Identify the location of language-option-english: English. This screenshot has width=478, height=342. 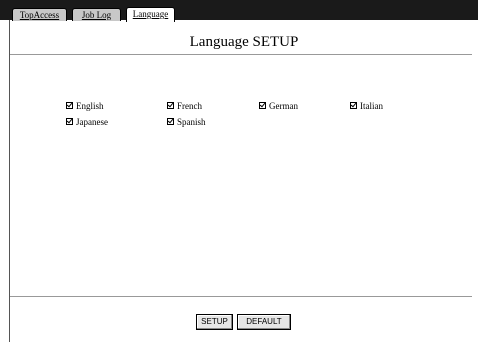
(85, 106).